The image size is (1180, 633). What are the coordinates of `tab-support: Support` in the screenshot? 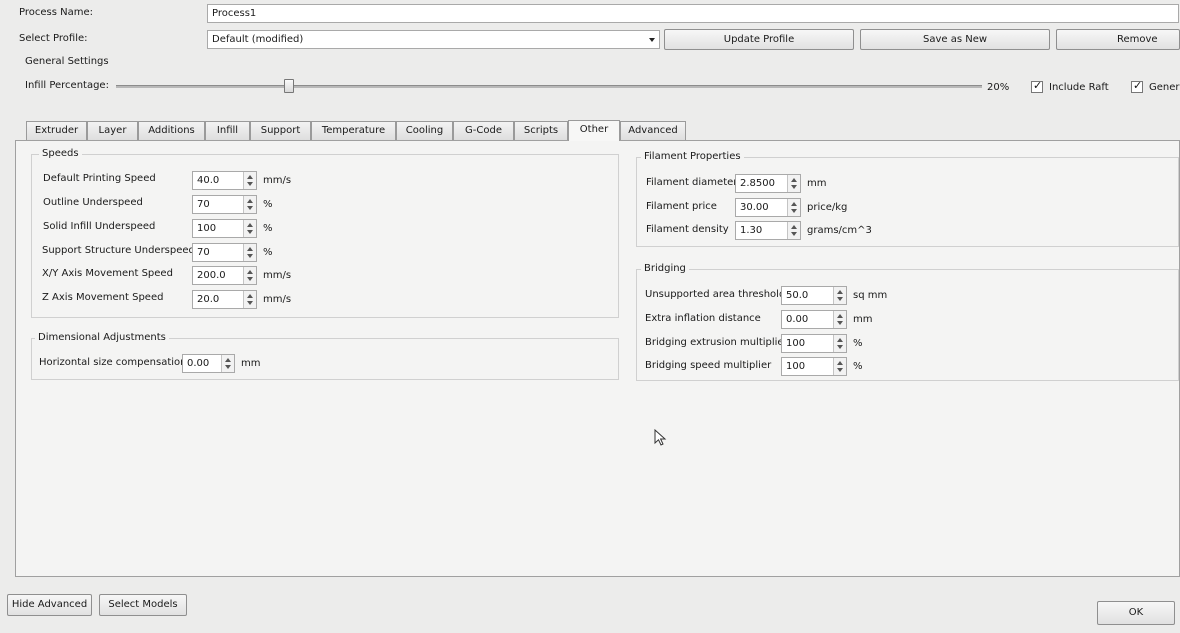 It's located at (280, 130).